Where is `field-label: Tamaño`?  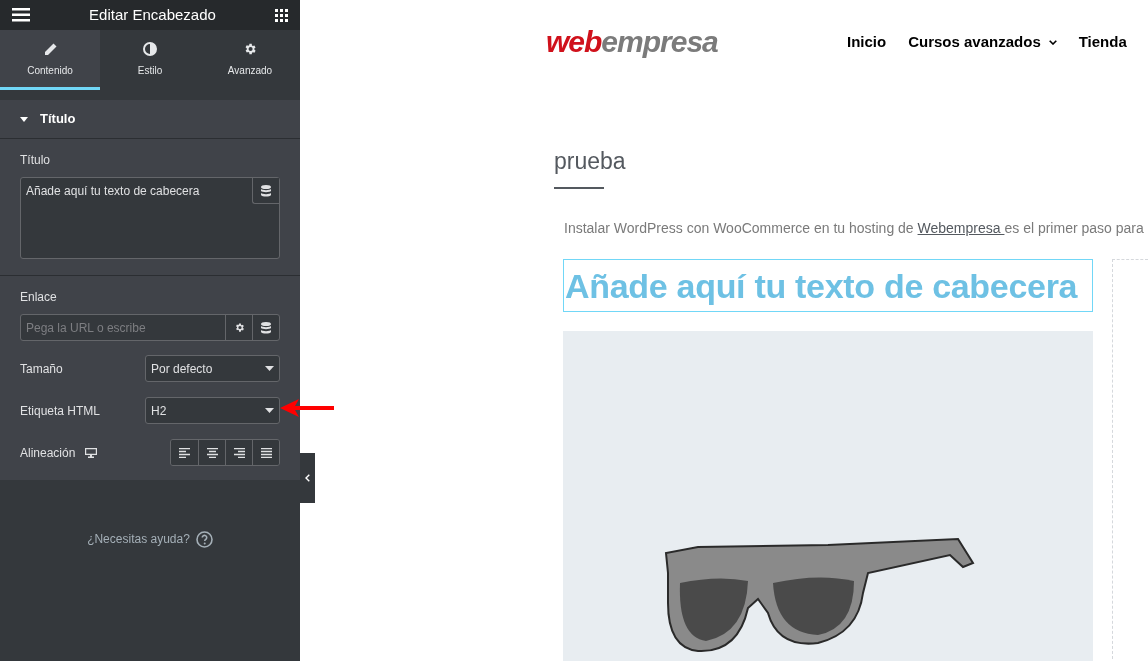
field-label: Tamaño is located at coordinates (41, 369).